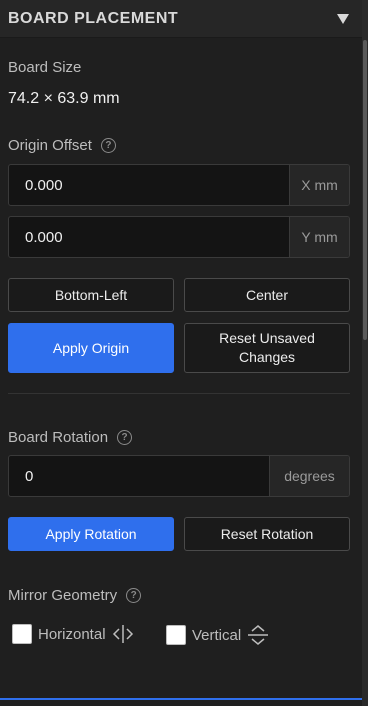 The width and height of the screenshot is (368, 706). I want to click on board-rotation-label: Board Rotation ?, so click(70, 437).